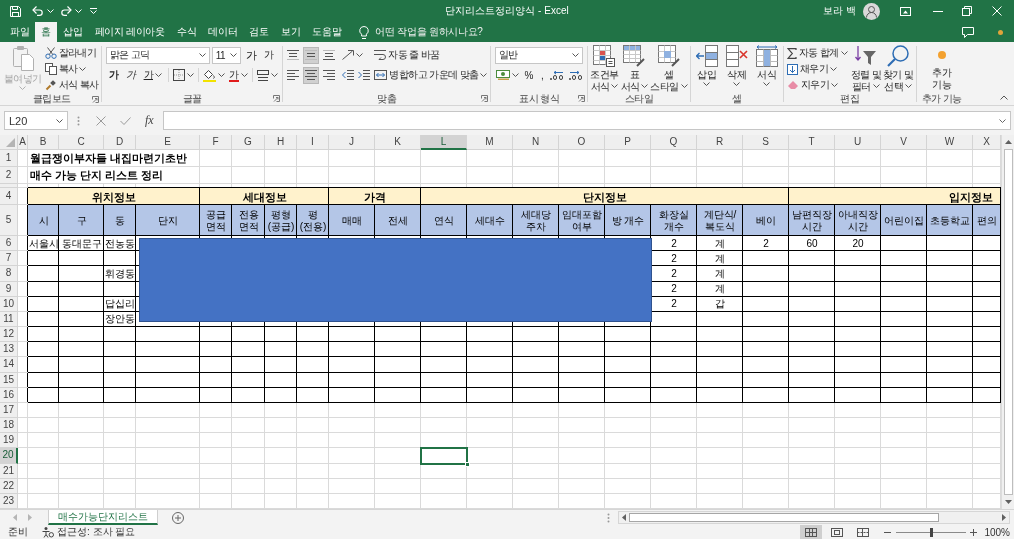  Describe the element at coordinates (784, 517) in the screenshot. I see `scrollbar-thumb` at that location.